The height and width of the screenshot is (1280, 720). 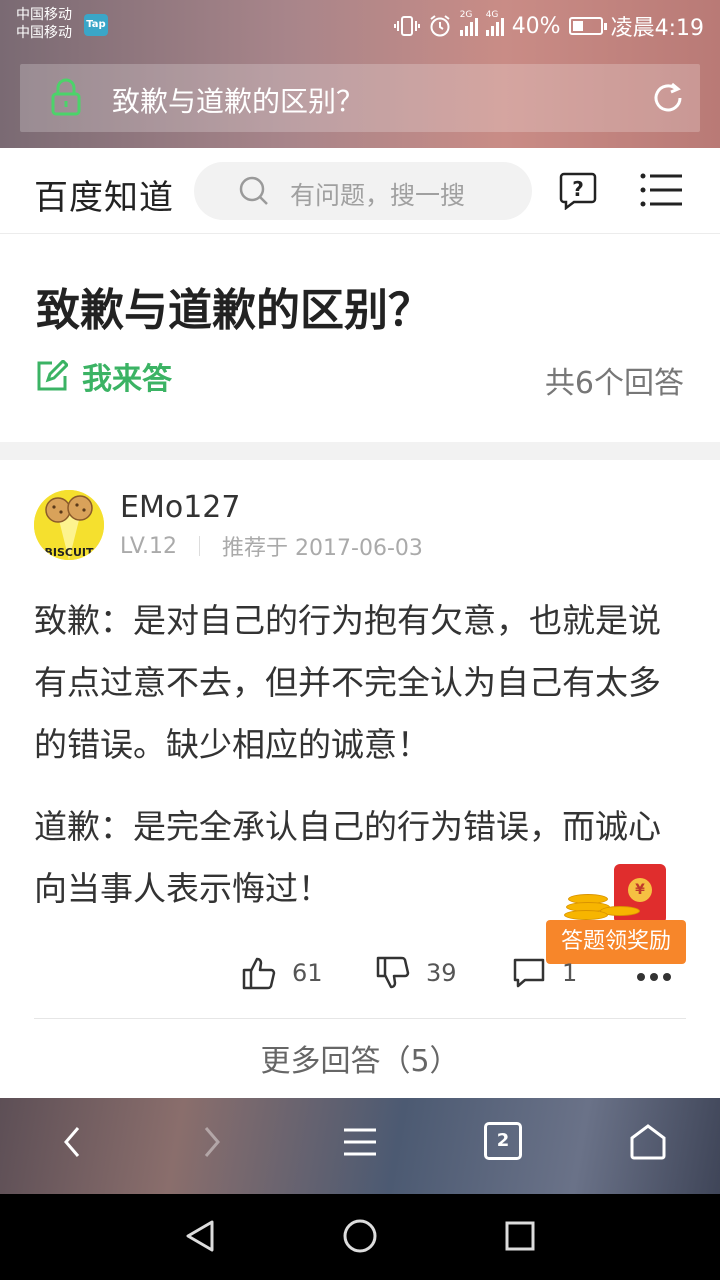 I want to click on avatar-text: BISCUIT, so click(x=68, y=552).